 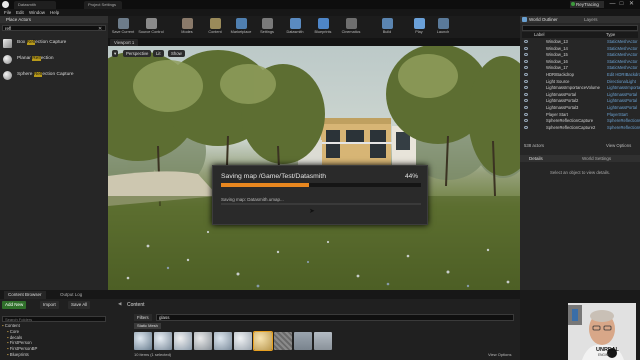 What do you see at coordinates (241, 27) in the screenshot?
I see `marketplace-button: Marketplace` at bounding box center [241, 27].